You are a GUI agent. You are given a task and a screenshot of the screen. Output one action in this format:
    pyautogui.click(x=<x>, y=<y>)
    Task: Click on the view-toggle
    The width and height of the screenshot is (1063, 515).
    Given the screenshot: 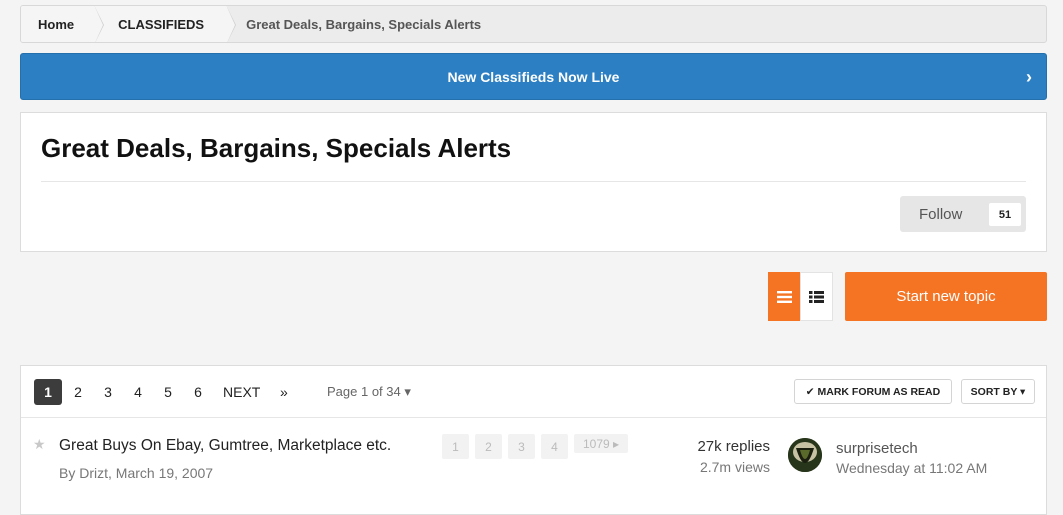 What is the action you would take?
    pyautogui.click(x=800, y=296)
    